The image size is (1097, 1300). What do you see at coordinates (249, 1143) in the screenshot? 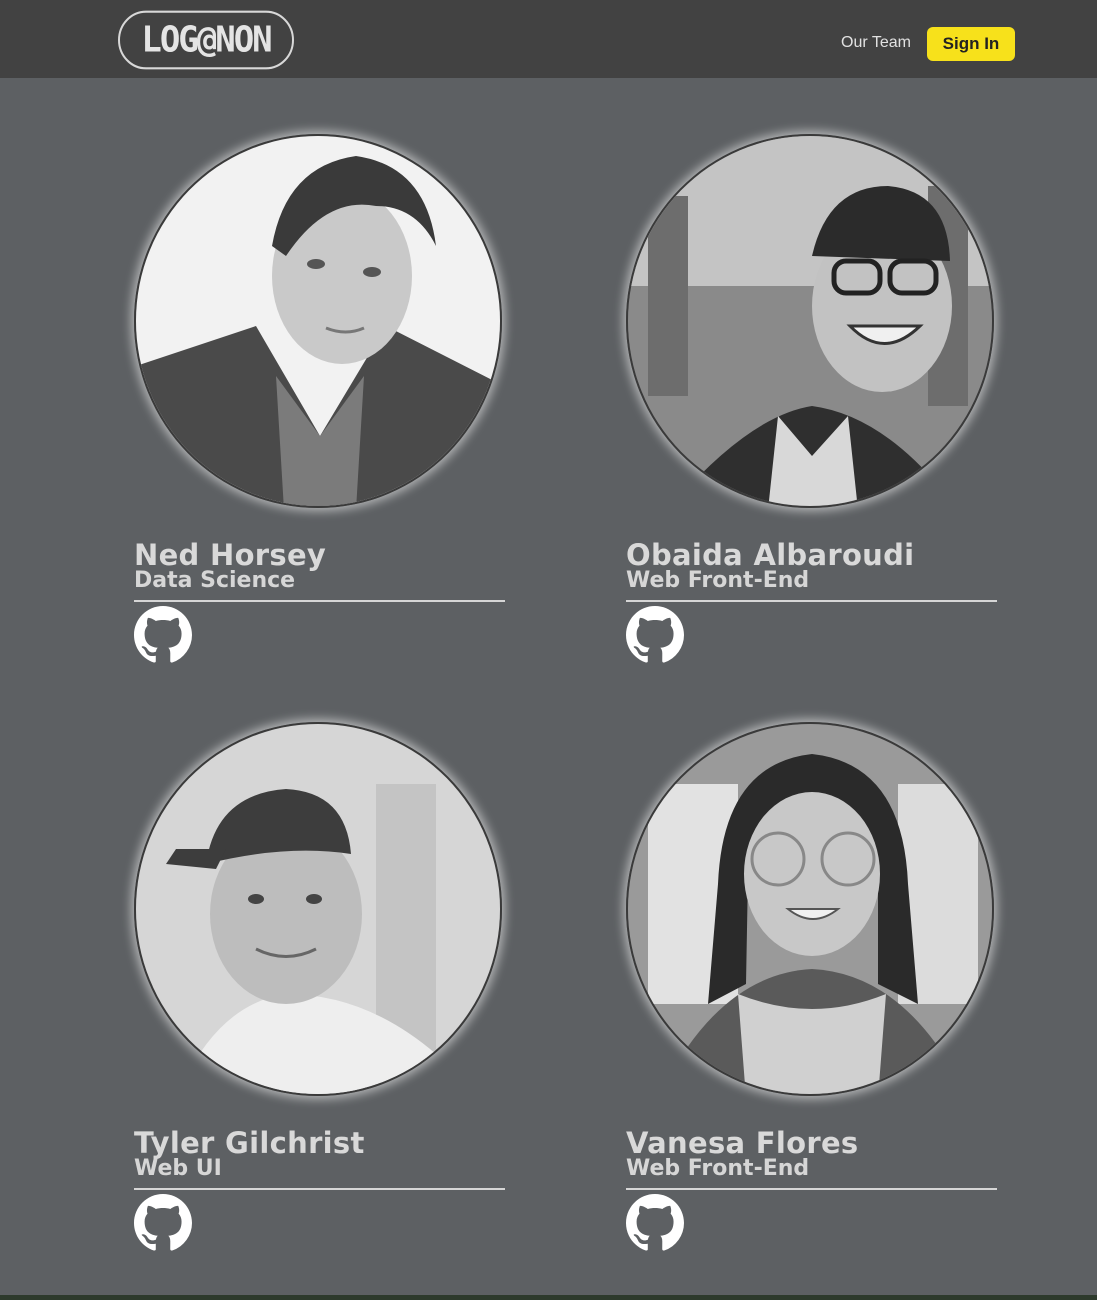
I see `member-name: Tyler Gilchrist` at bounding box center [249, 1143].